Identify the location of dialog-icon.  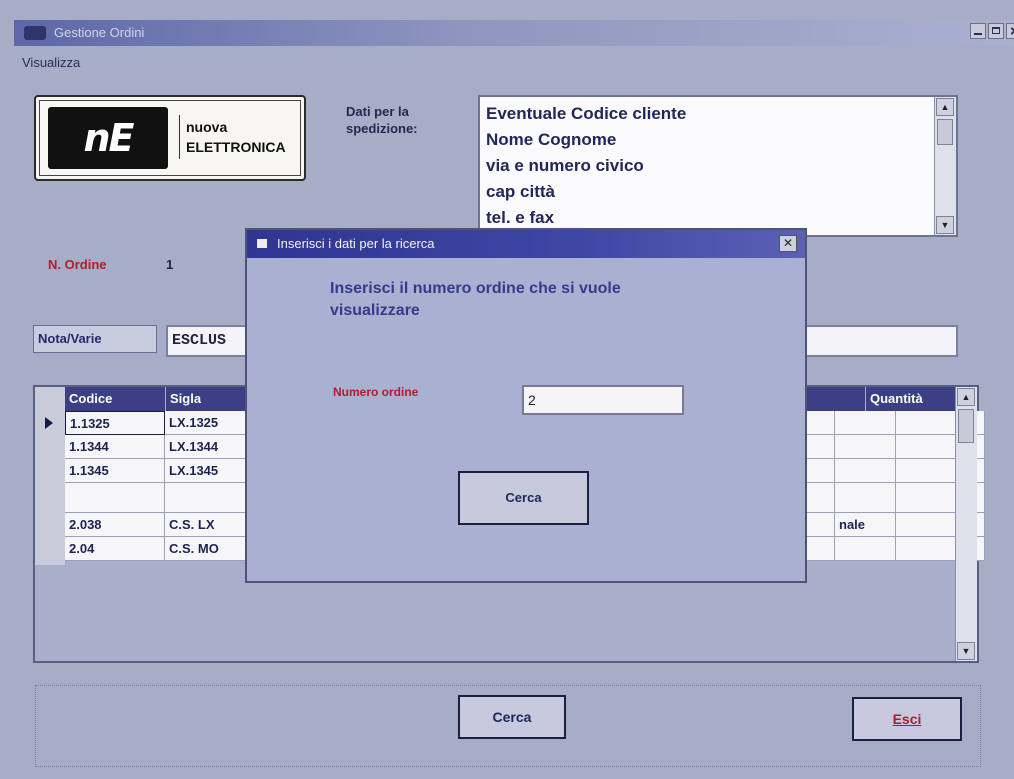
(262, 243).